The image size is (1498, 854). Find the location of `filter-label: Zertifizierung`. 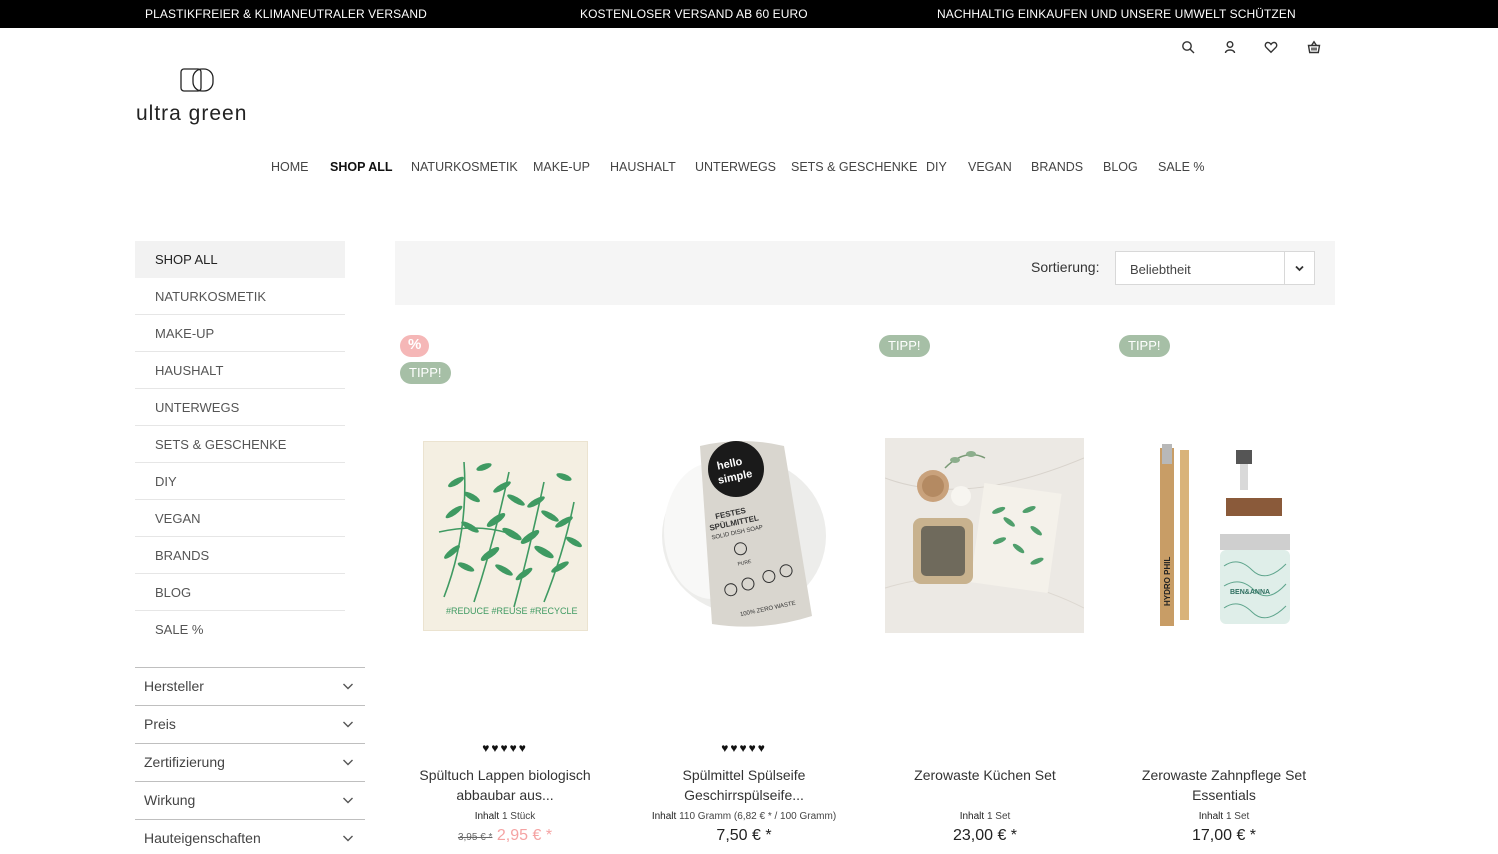

filter-label: Zertifizierung is located at coordinates (184, 762).